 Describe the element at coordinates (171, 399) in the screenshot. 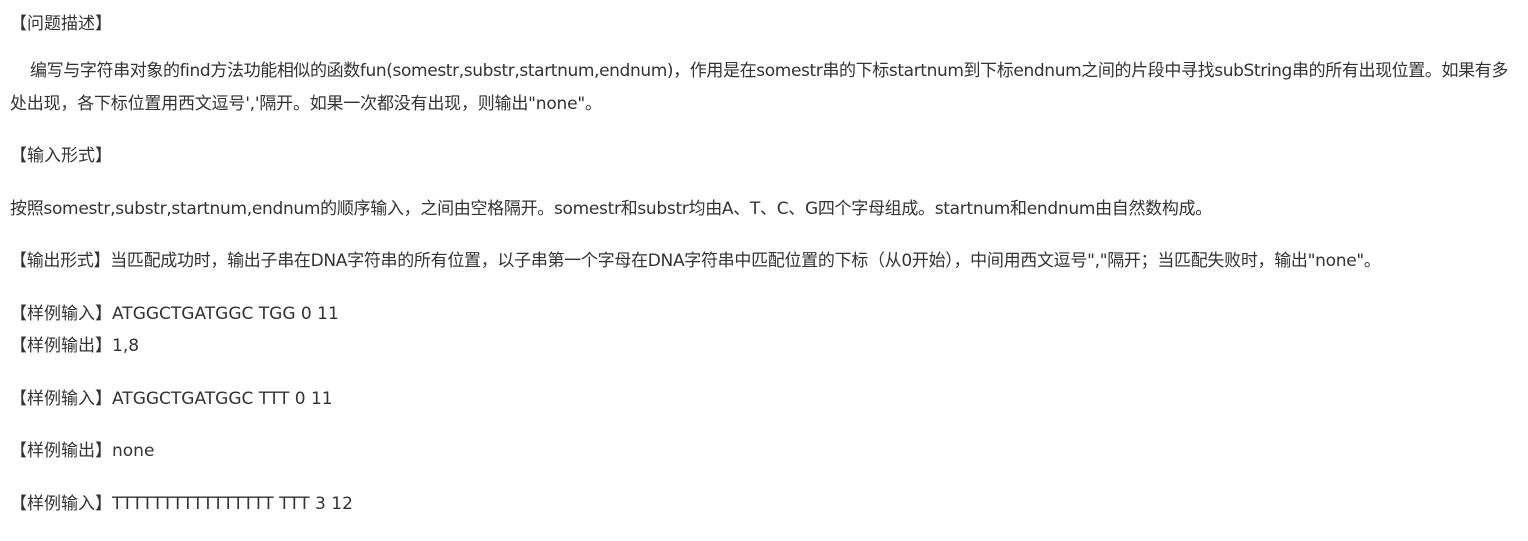

I see `sample-input-2: 【样例输入】ATGGCTGATGGC TTT 0 11` at that location.